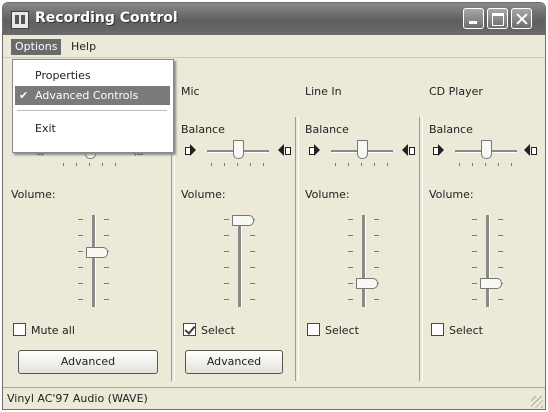  Describe the element at coordinates (92, 75) in the screenshot. I see `menu-item-properties: Properties` at that location.